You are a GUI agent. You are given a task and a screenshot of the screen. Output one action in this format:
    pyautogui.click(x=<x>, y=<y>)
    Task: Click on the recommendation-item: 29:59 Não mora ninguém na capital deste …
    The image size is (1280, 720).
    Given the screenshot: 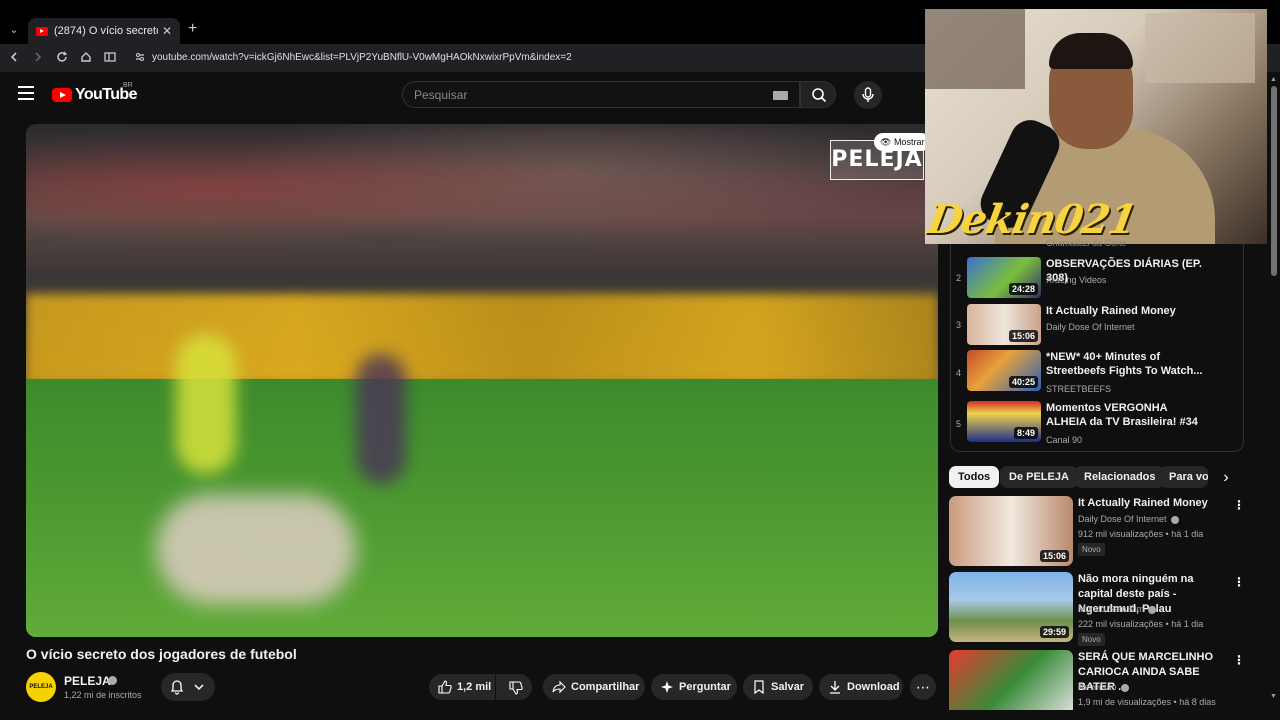 What is the action you would take?
    pyautogui.click(x=1097, y=609)
    